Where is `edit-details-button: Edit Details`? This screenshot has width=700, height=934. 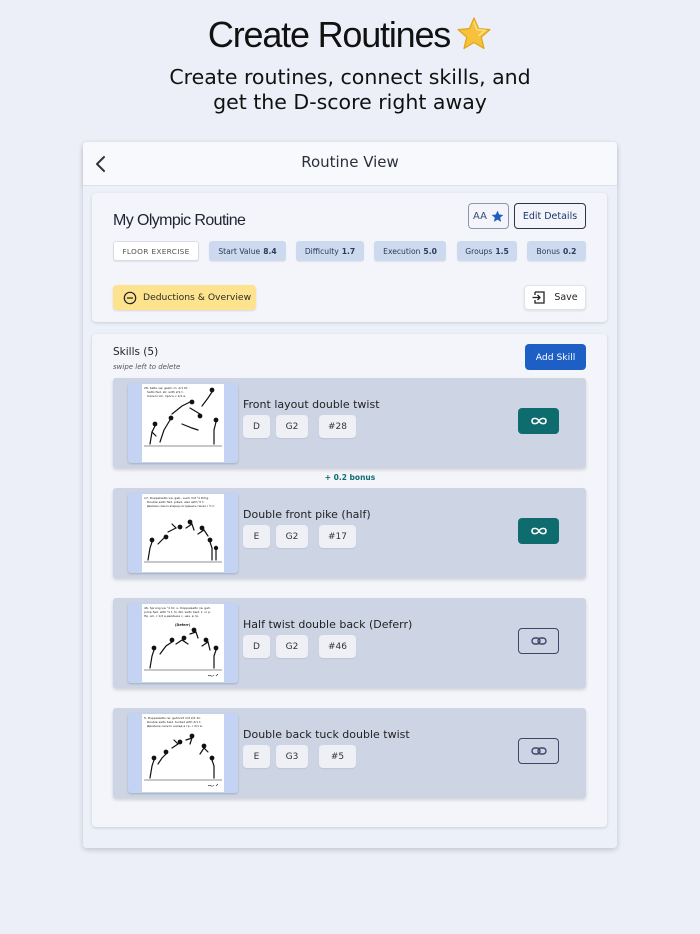 edit-details-button: Edit Details is located at coordinates (550, 216).